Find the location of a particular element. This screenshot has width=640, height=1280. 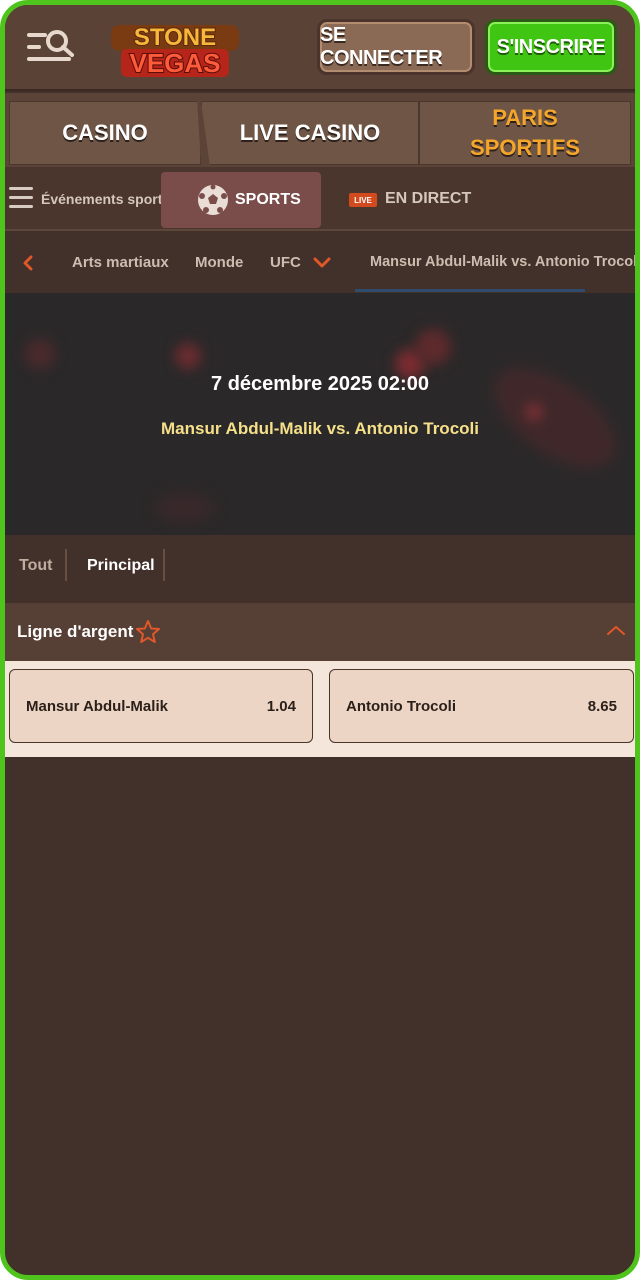

chevron-down-icon is located at coordinates (322, 263).